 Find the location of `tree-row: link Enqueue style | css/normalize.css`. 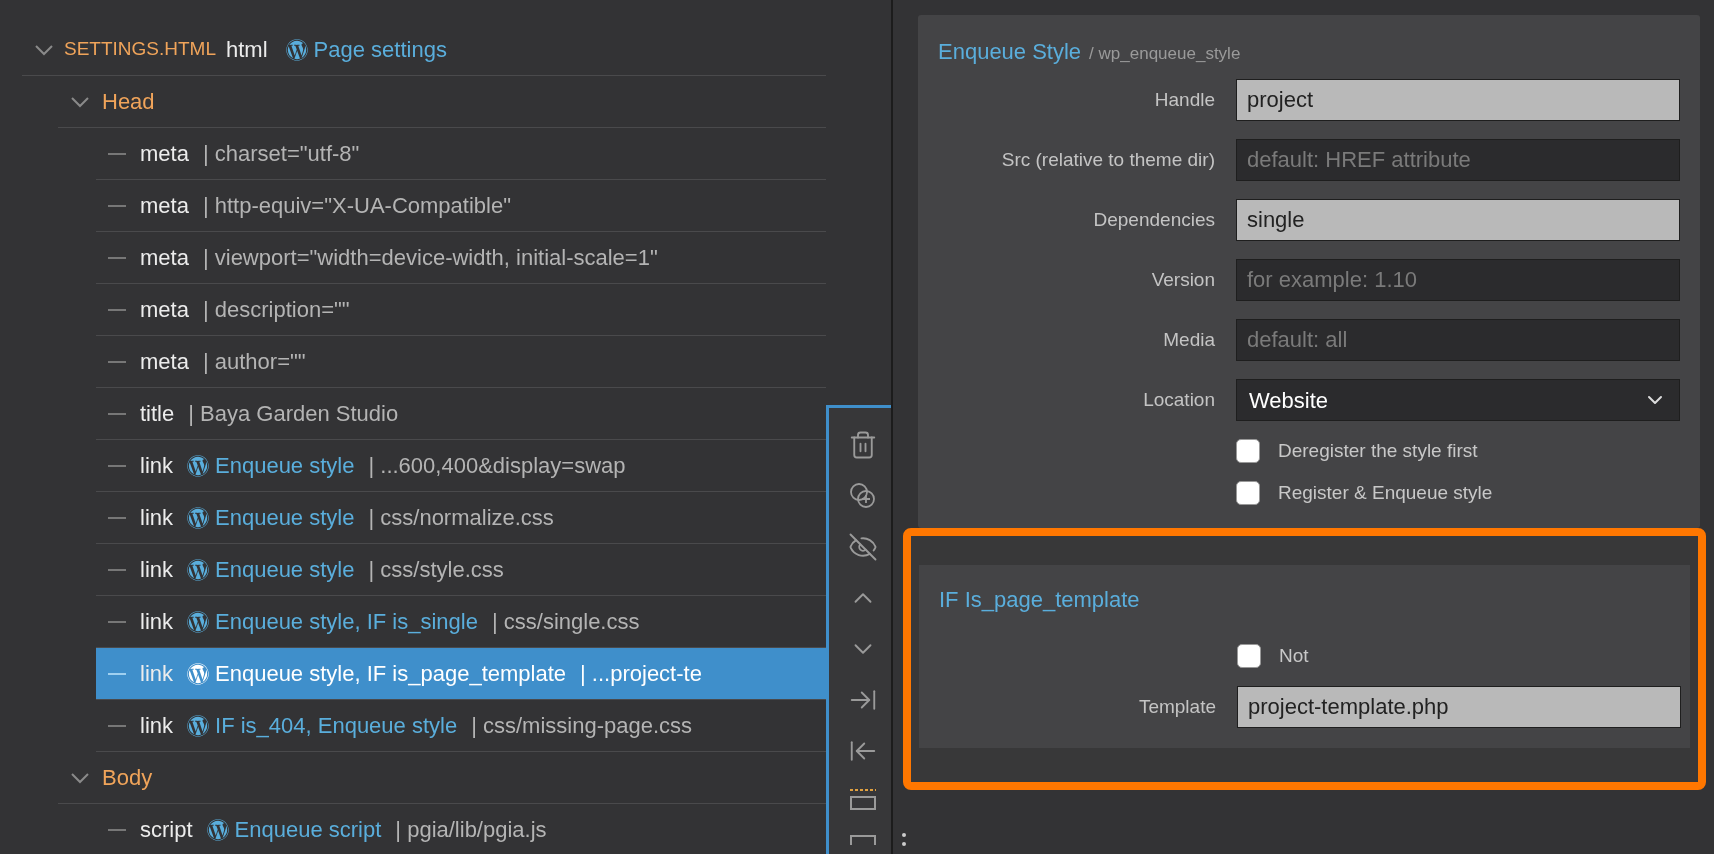

tree-row: link Enqueue style | css/normalize.css is located at coordinates (461, 518).